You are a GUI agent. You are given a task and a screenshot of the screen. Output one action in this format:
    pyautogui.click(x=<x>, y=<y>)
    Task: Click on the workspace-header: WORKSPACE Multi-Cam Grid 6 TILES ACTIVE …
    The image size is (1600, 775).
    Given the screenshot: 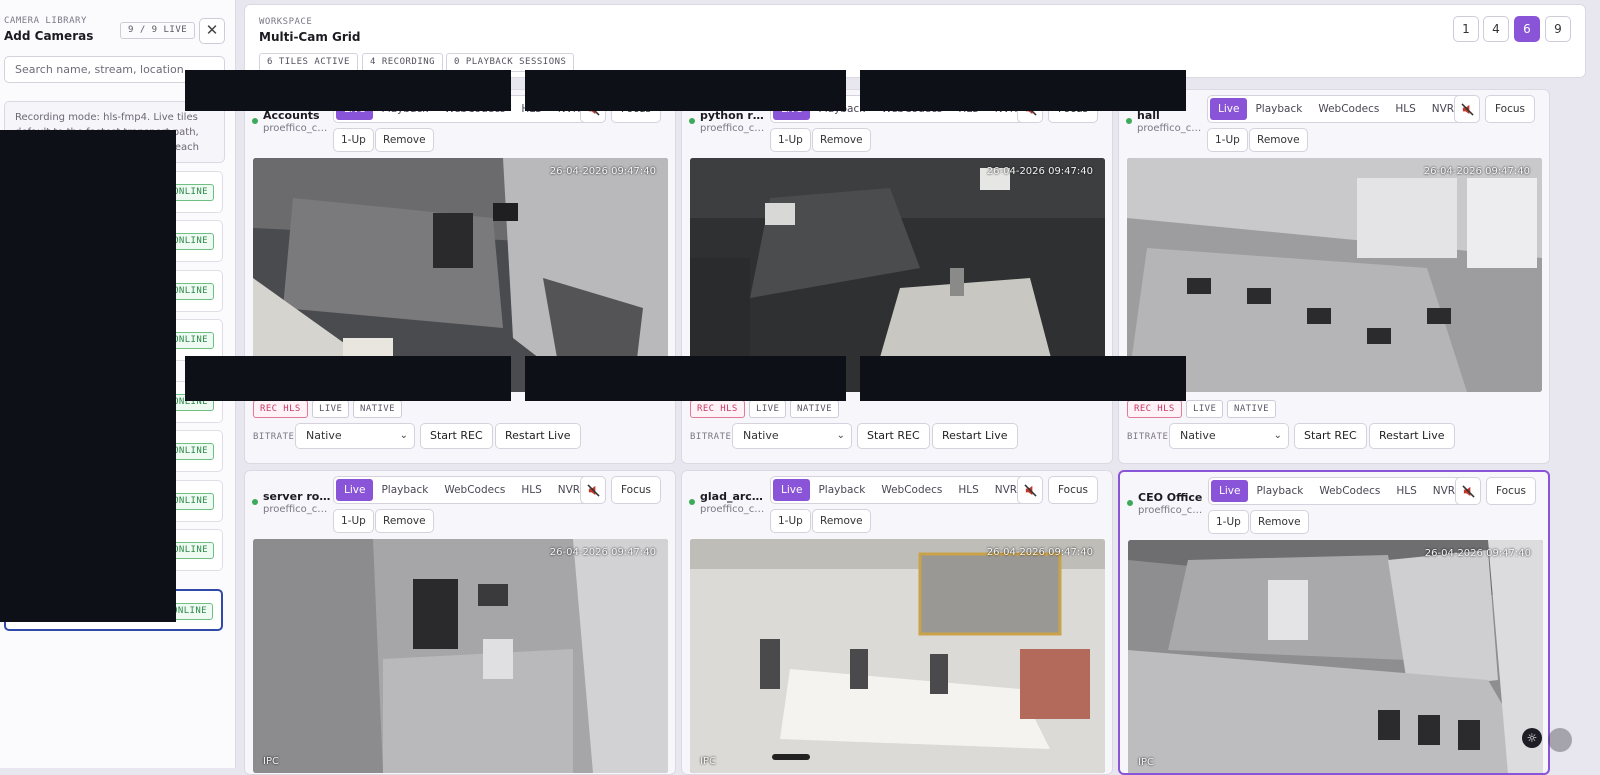 What is the action you would take?
    pyautogui.click(x=915, y=41)
    